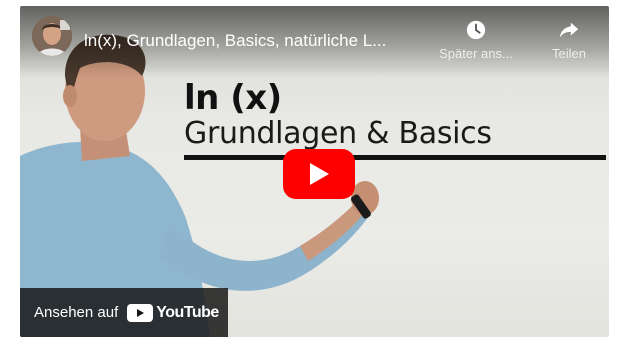 Image resolution: width=626 pixels, height=340 pixels. Describe the element at coordinates (76, 312) in the screenshot. I see `watch-on-label: Ansehen auf` at that location.